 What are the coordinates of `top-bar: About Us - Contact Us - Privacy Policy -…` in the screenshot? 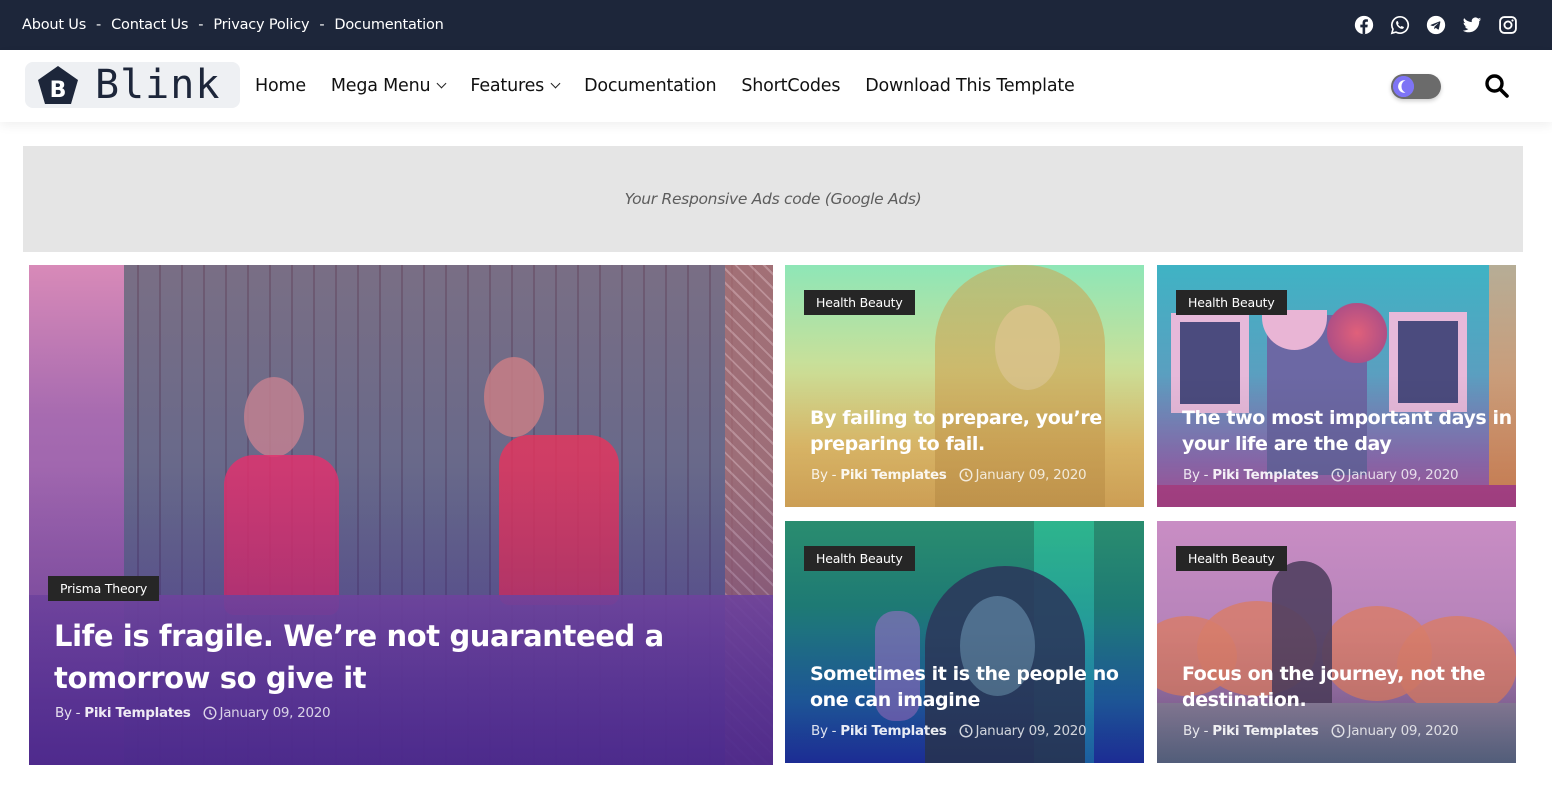 It's located at (776, 25).